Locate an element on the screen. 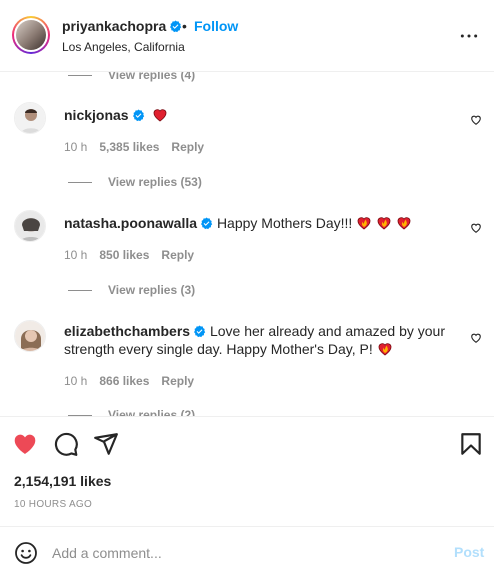 This screenshot has height=578, width=494. commenter-username: nickjonas is located at coordinates (96, 115).